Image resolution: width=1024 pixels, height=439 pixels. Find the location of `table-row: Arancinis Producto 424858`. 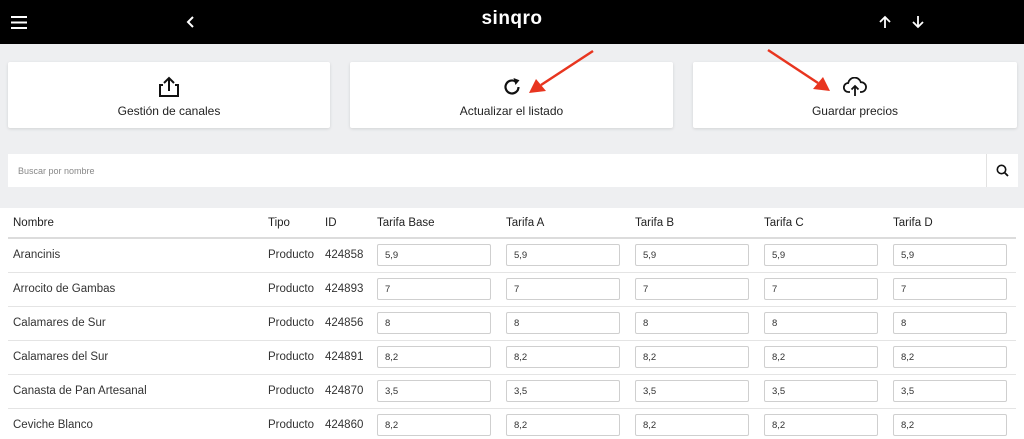

table-row: Arancinis Producto 424858 is located at coordinates (512, 255).